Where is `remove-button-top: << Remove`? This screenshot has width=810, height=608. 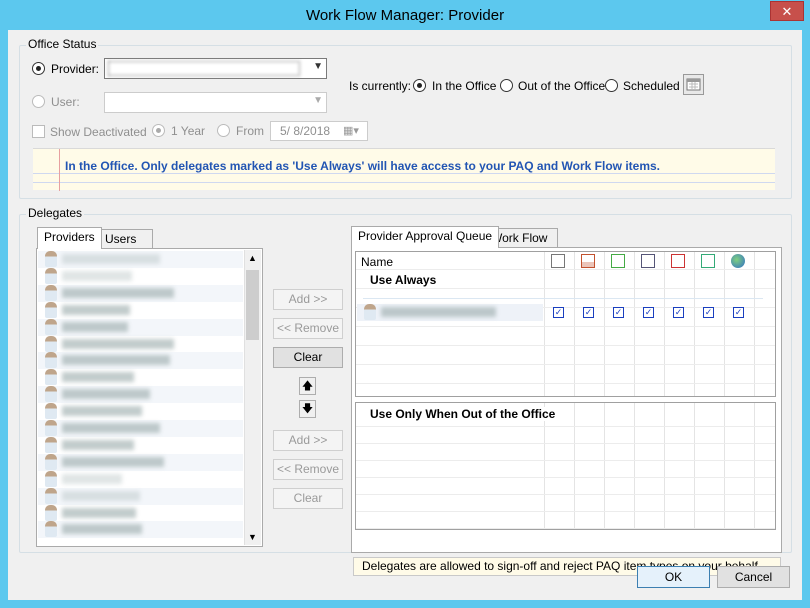 remove-button-top: << Remove is located at coordinates (308, 328).